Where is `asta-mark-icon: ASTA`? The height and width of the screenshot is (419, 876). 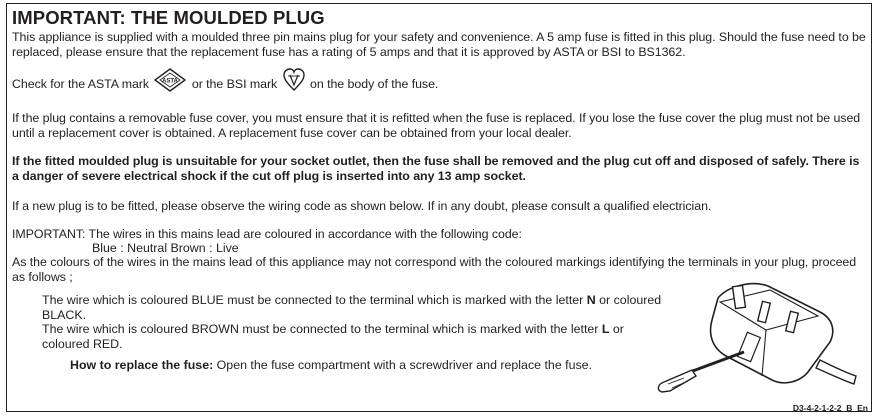 asta-mark-icon: ASTA is located at coordinates (170, 84).